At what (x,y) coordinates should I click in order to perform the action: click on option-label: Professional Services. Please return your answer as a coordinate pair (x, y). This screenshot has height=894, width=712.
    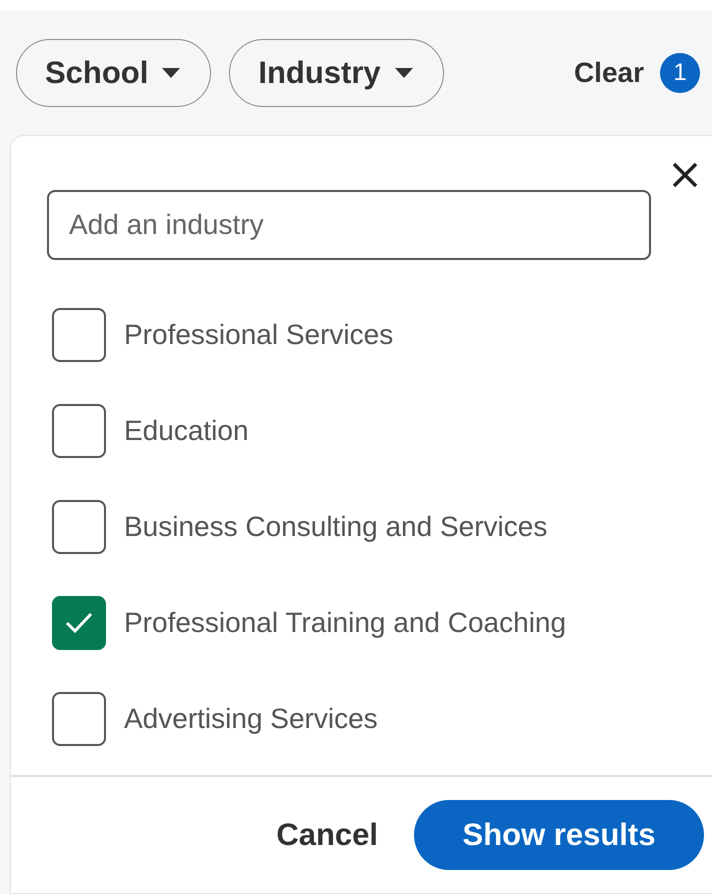
    Looking at the image, I should click on (259, 335).